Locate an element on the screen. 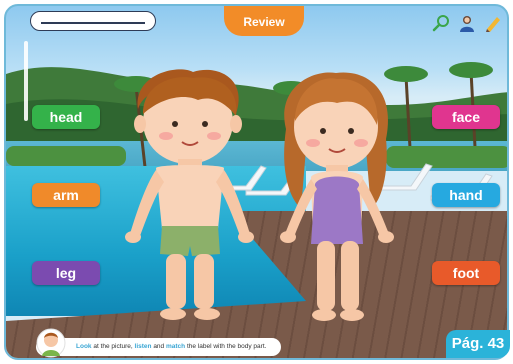 The width and height of the screenshot is (513, 364). instruction-text-3: the label with the body part. is located at coordinates (226, 346).